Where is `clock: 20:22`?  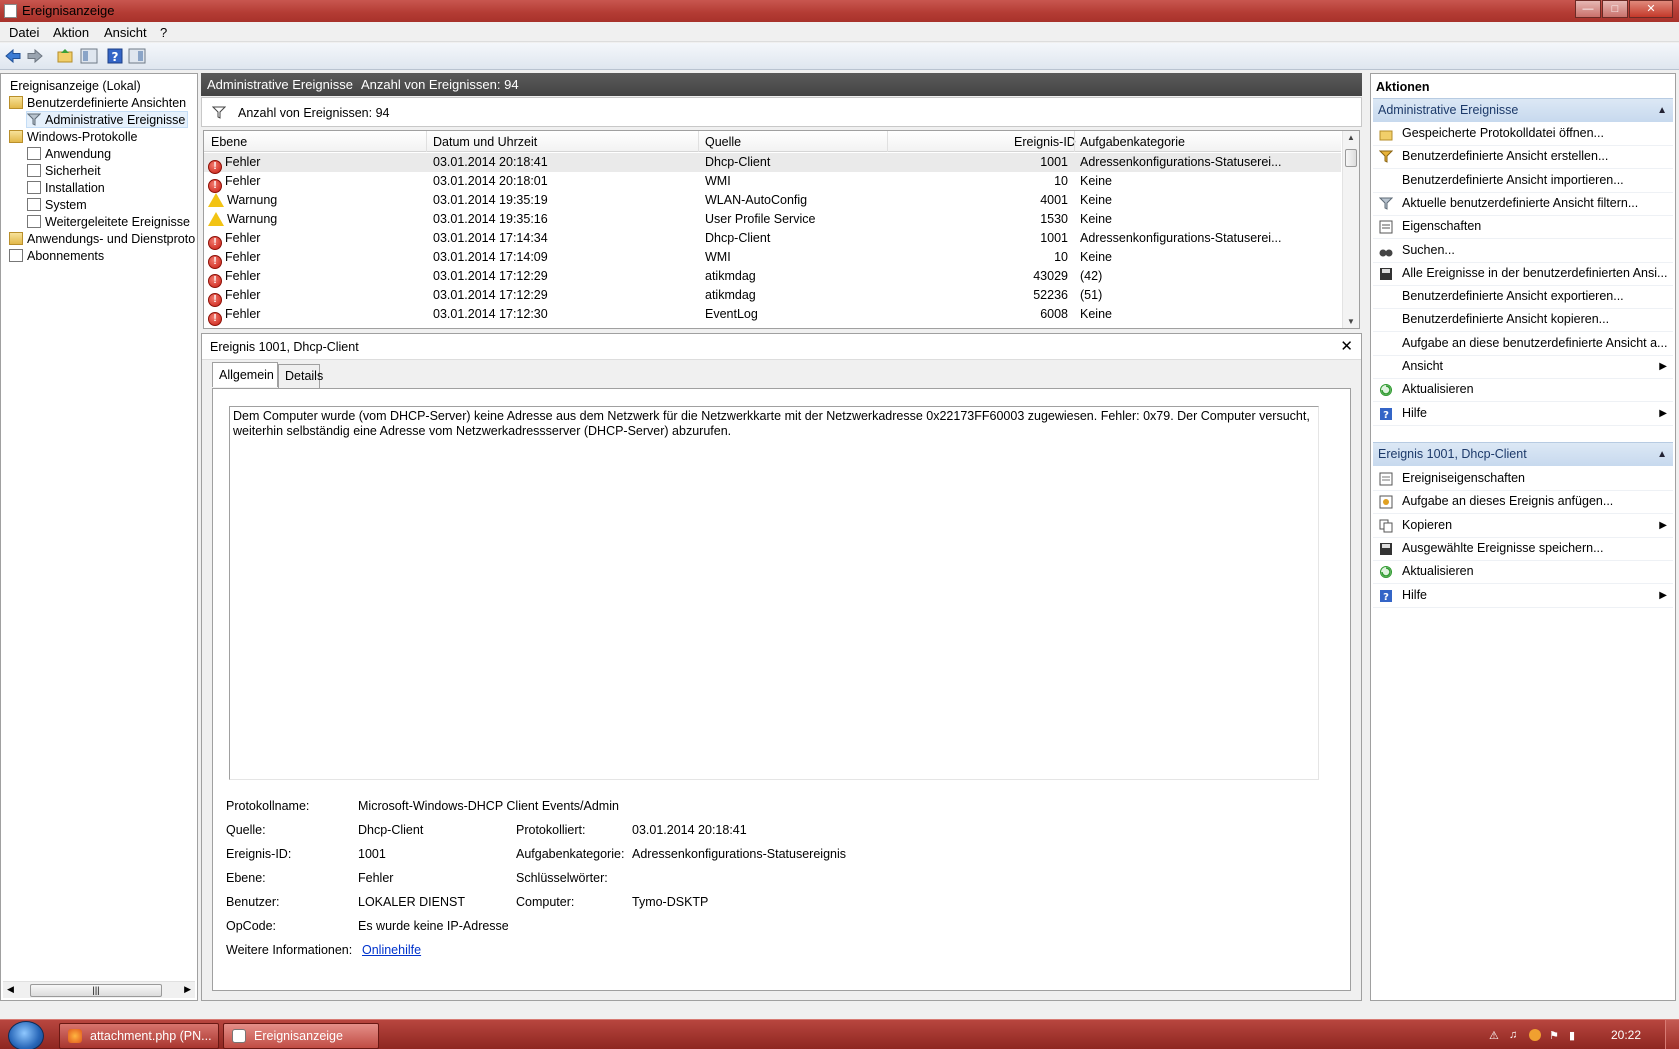
clock: 20:22 is located at coordinates (1626, 1035).